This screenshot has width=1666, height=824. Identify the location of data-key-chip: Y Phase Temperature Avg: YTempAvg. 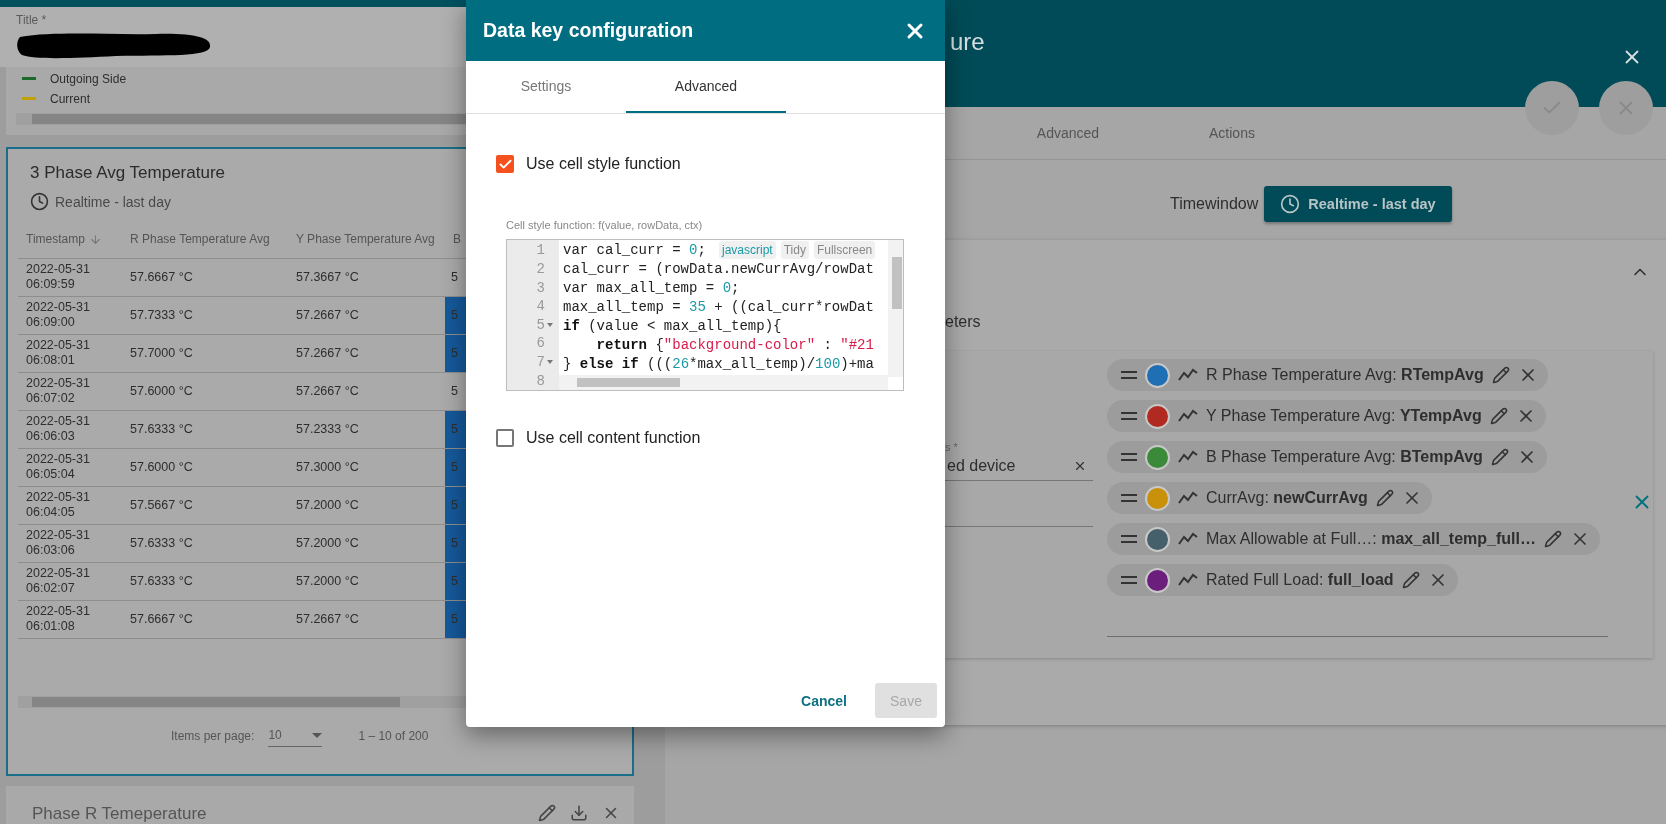
(1326, 416).